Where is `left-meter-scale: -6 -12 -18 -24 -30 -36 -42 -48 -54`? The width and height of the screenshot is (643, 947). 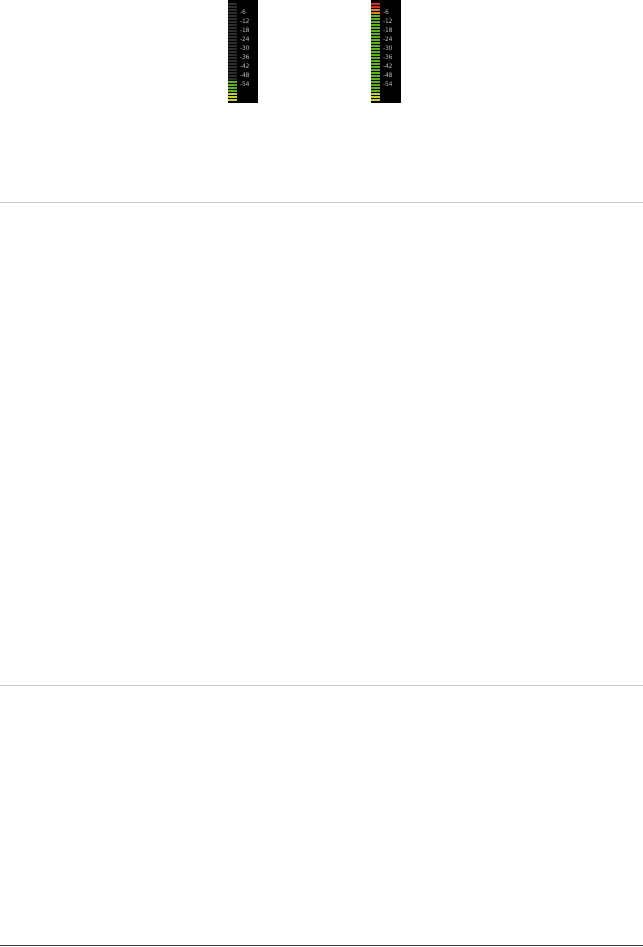 left-meter-scale: -6 -12 -18 -24 -30 -36 -42 -48 -54 is located at coordinates (249, 55).